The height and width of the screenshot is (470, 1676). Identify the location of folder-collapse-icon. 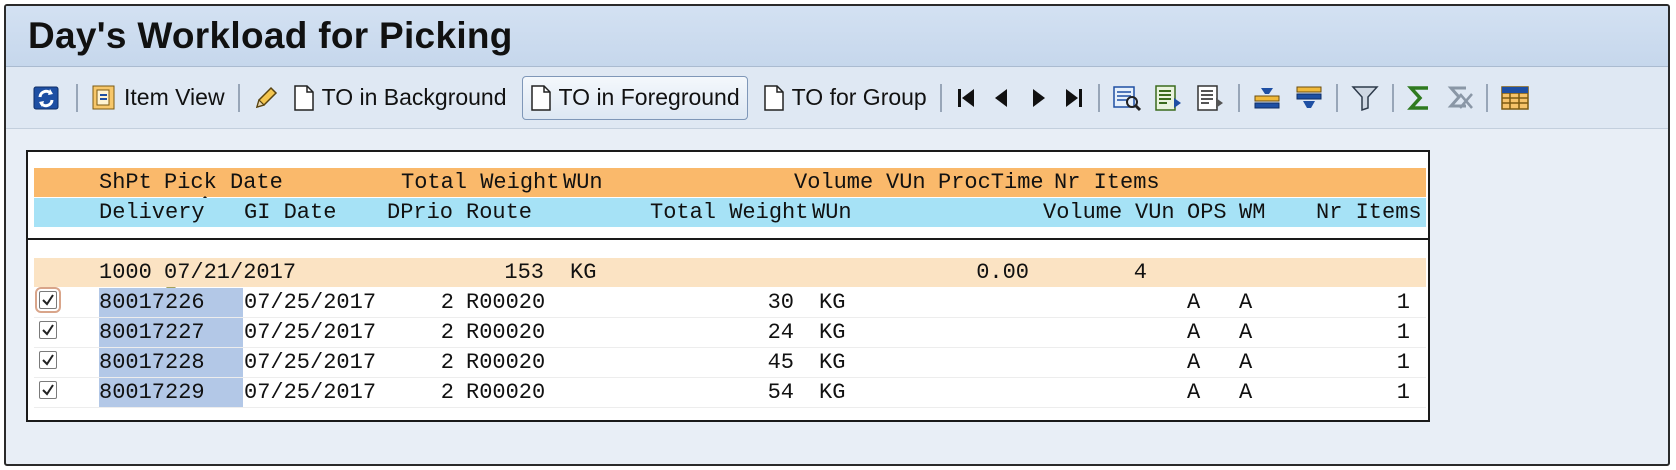
(111, 282).